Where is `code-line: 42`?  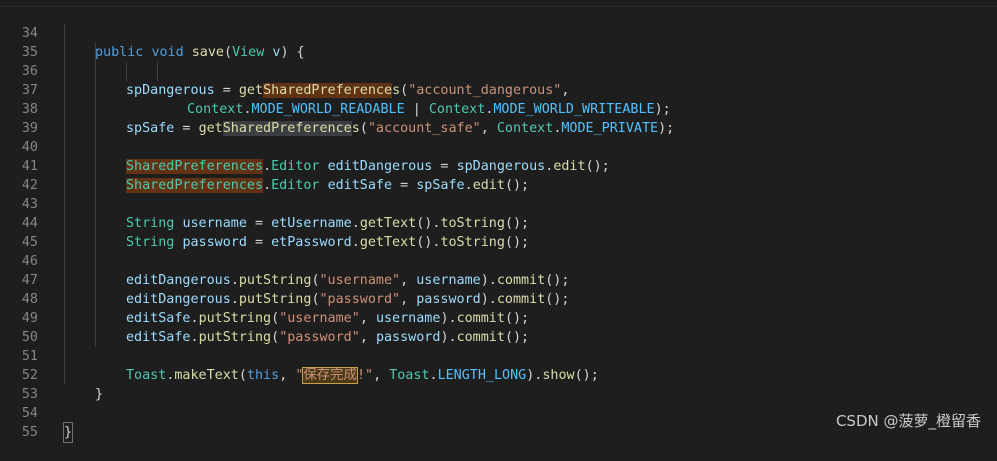 code-line: 42 is located at coordinates (498, 175).